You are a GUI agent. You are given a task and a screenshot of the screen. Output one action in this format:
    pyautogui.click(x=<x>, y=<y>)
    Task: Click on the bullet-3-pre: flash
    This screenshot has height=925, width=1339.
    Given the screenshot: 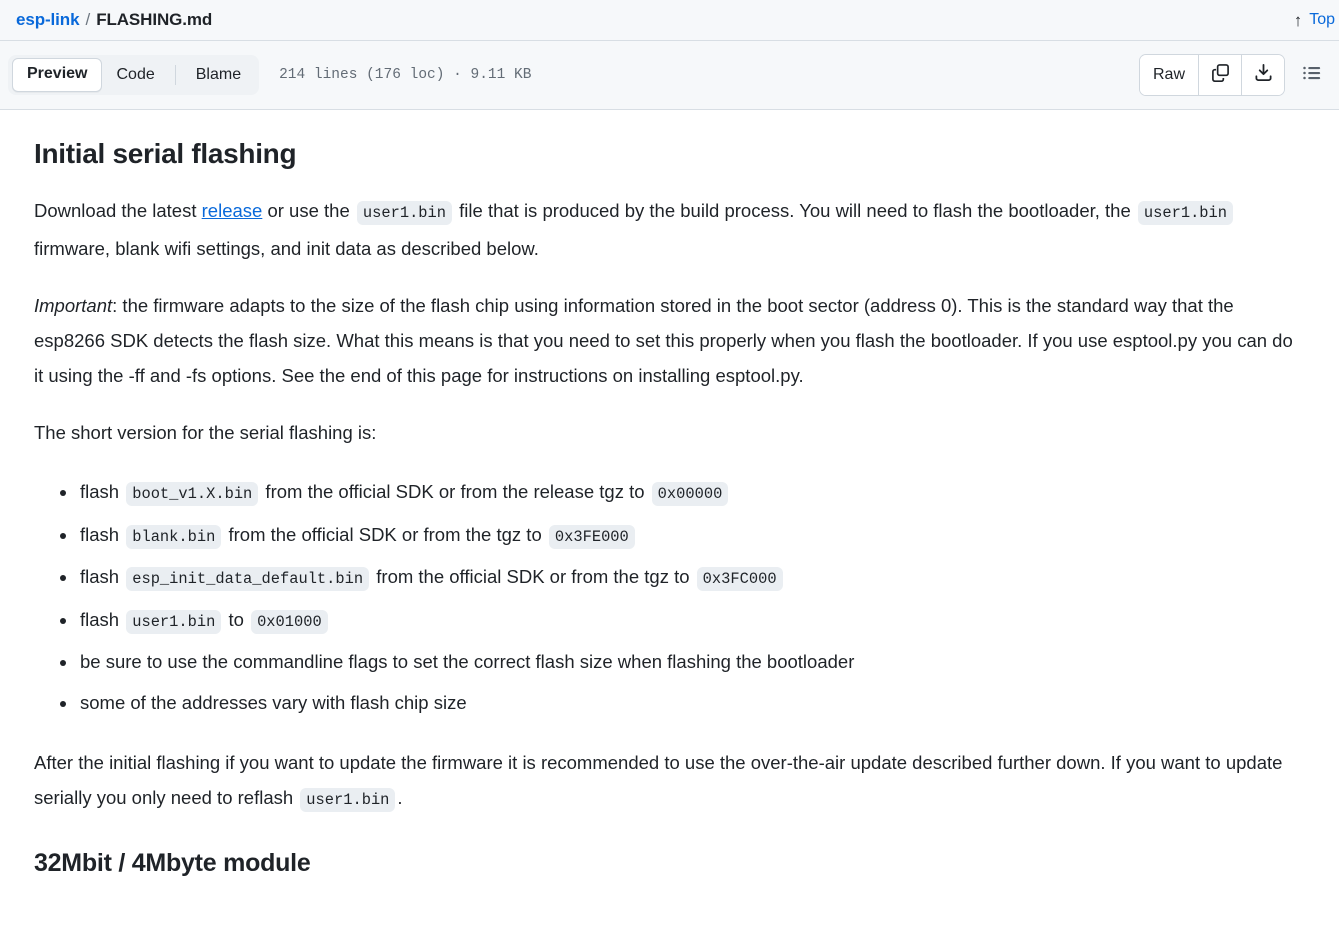 What is the action you would take?
    pyautogui.click(x=102, y=619)
    